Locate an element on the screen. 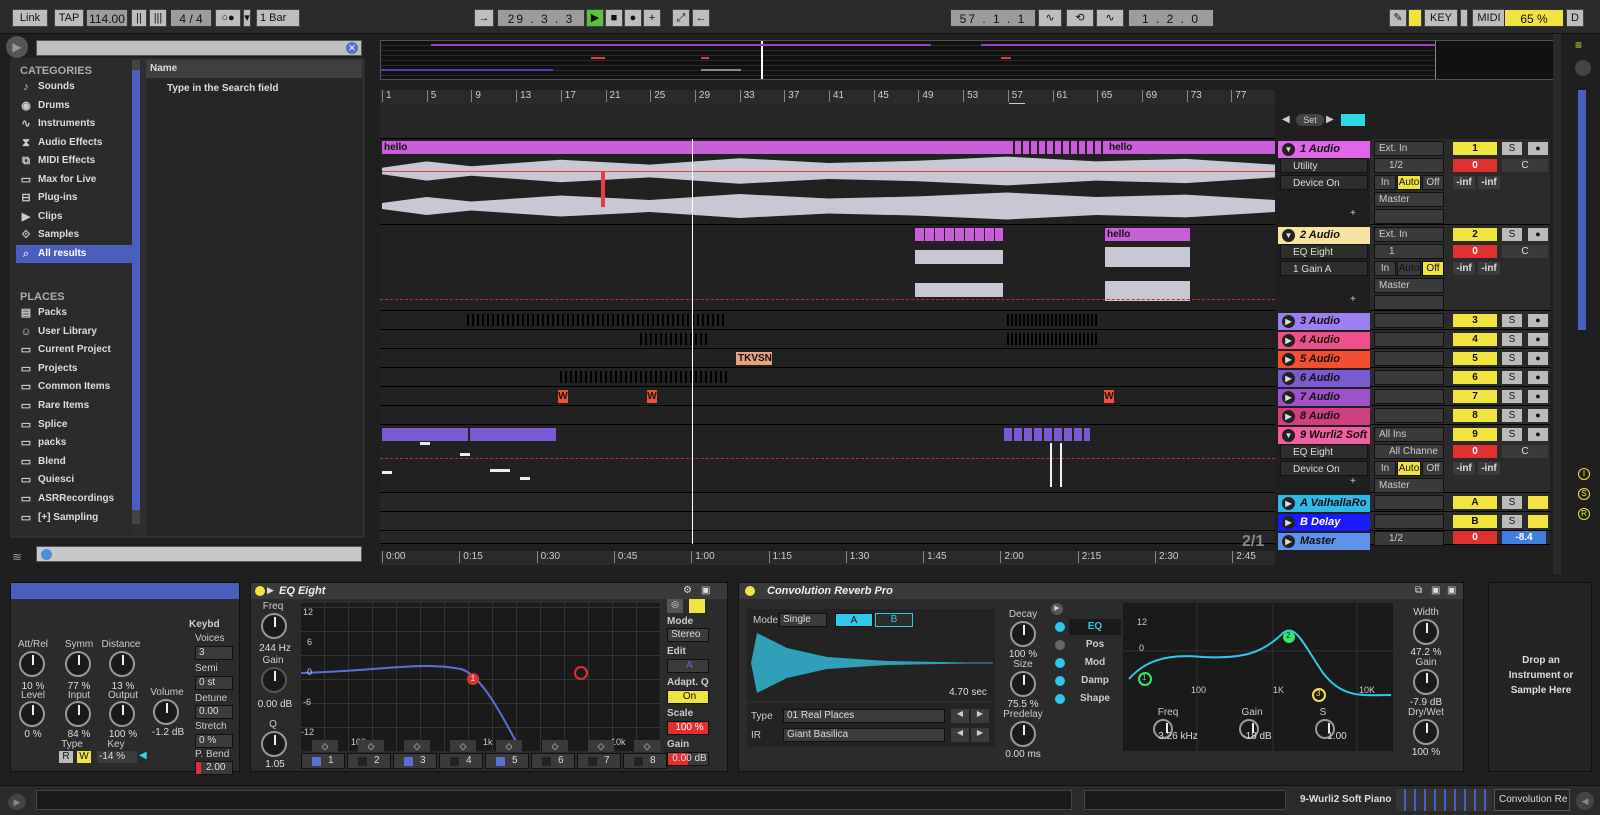  category-samples: ⟐ Samples is located at coordinates (75, 235).